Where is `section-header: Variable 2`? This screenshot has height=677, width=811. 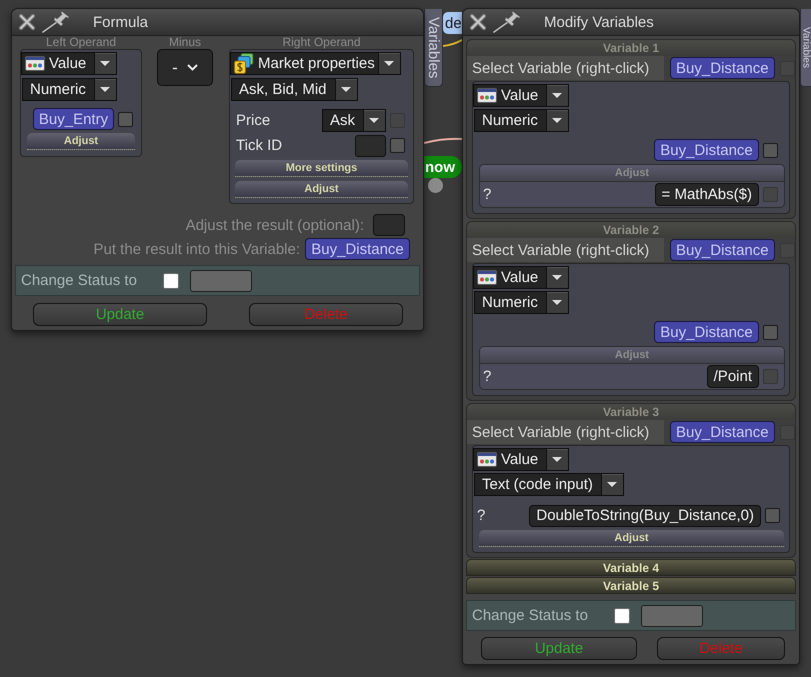
section-header: Variable 2 is located at coordinates (631, 230).